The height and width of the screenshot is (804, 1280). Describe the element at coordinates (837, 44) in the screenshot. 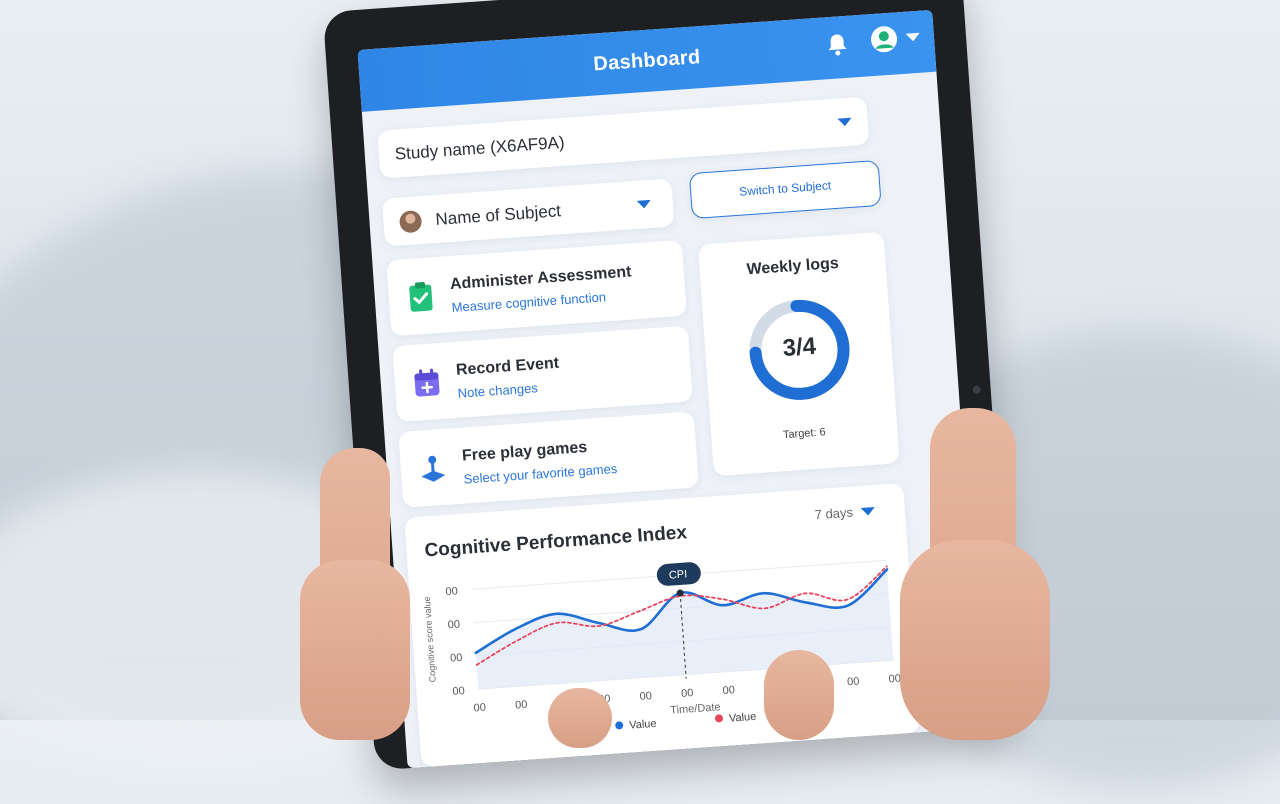

I see `bell-icon` at that location.